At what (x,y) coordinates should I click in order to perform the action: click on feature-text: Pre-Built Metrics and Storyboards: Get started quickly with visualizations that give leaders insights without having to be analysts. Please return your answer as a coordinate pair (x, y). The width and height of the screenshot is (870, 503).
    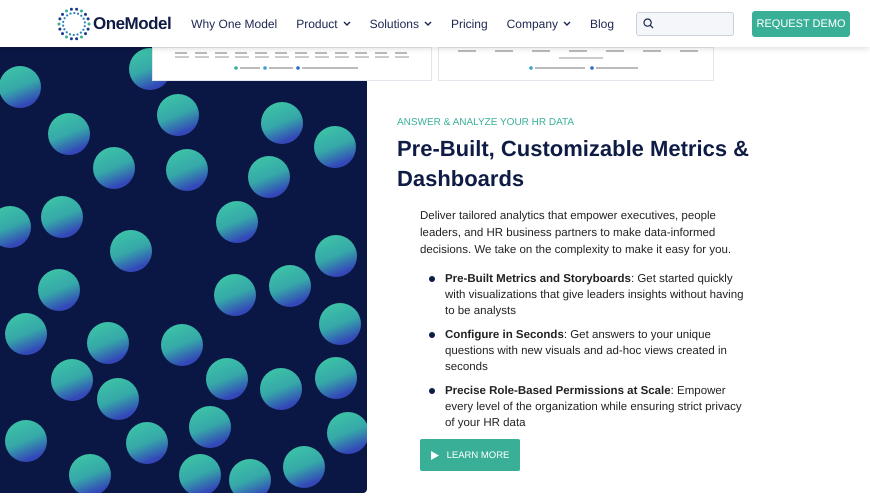
    Looking at the image, I should click on (595, 295).